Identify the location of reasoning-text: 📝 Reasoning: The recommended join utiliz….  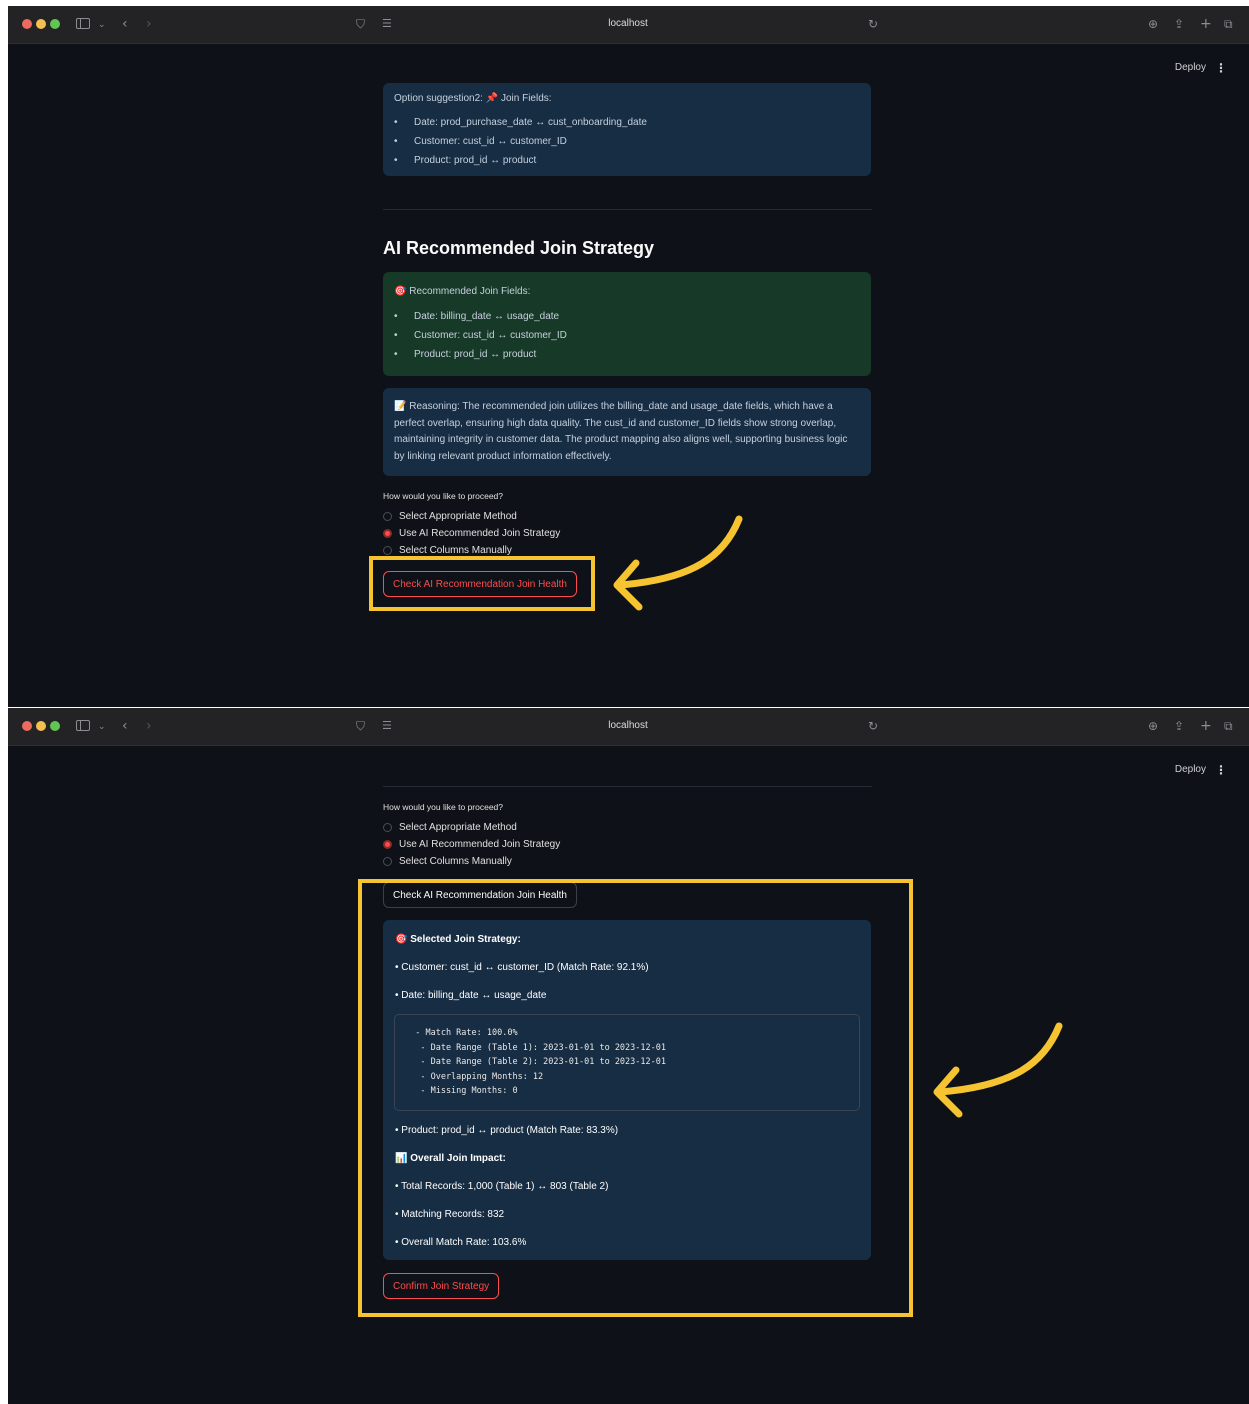
(621, 431).